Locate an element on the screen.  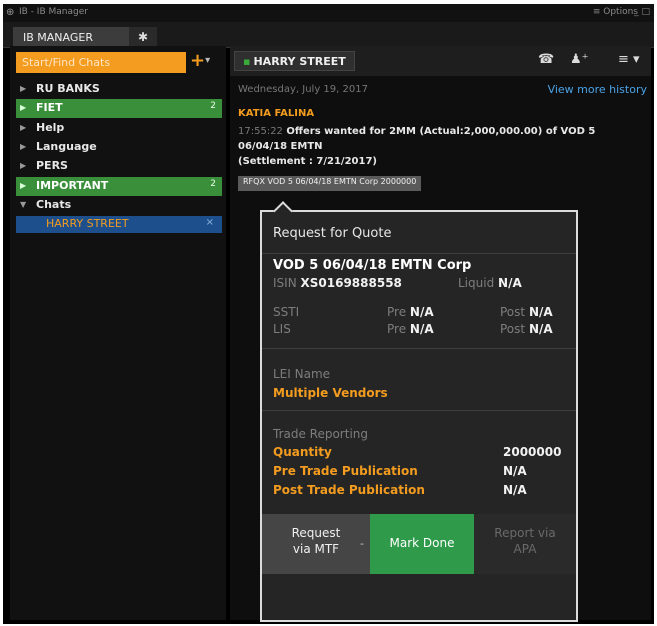
sidebar-item-label: PERS is located at coordinates (52, 165).